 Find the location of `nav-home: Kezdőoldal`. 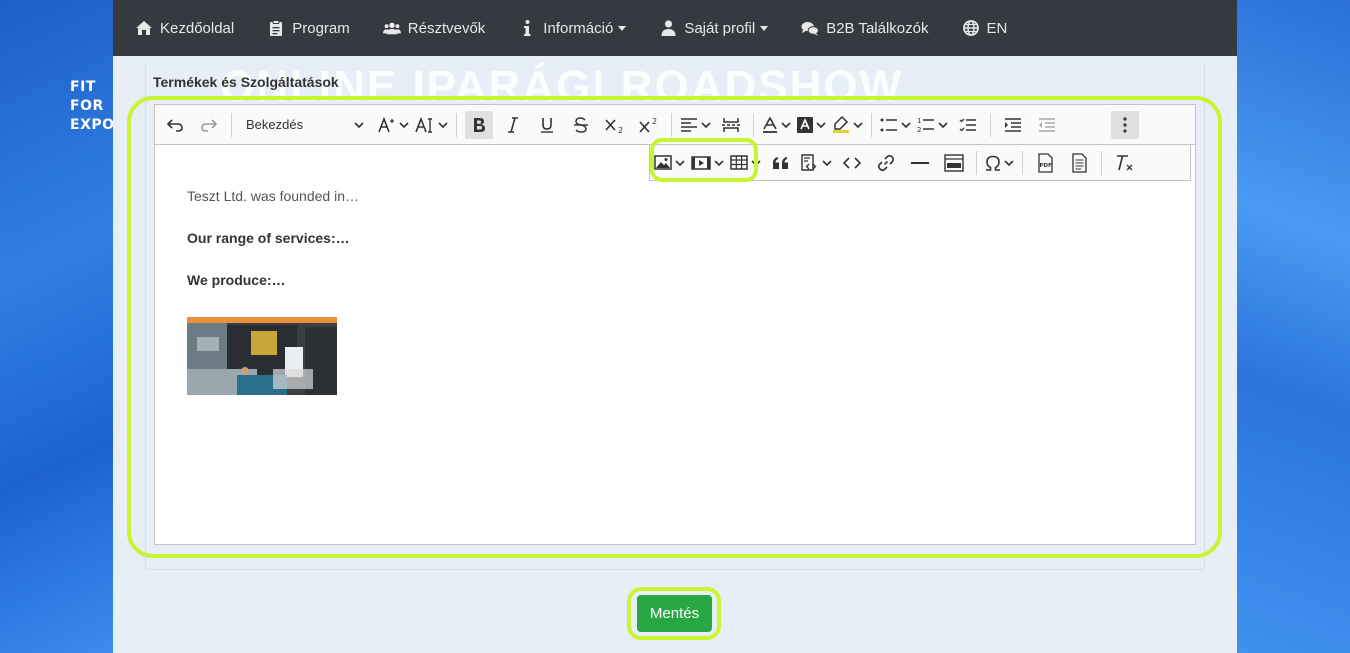

nav-home: Kezdőoldal is located at coordinates (184, 28).